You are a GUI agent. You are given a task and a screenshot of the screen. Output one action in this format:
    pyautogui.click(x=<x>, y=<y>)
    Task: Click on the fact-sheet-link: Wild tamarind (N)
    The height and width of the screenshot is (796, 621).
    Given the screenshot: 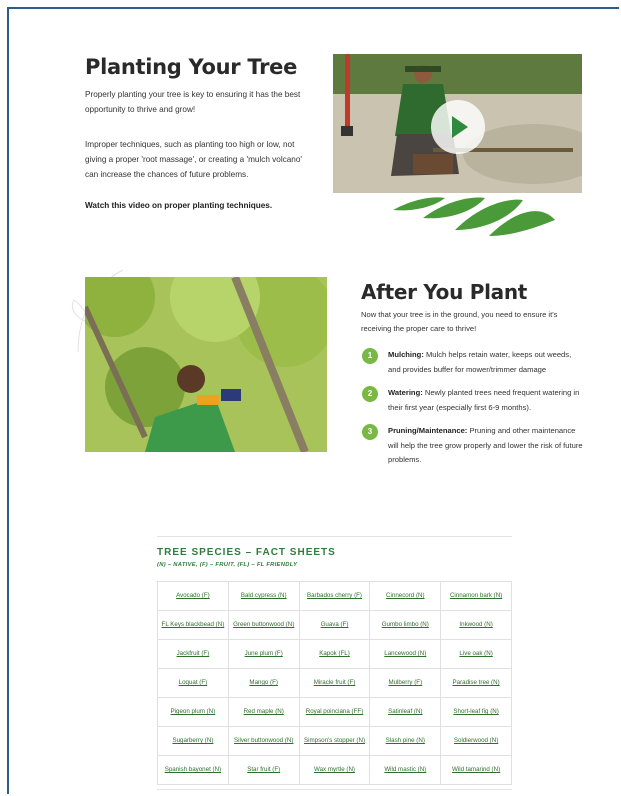 What is the action you would take?
    pyautogui.click(x=476, y=769)
    